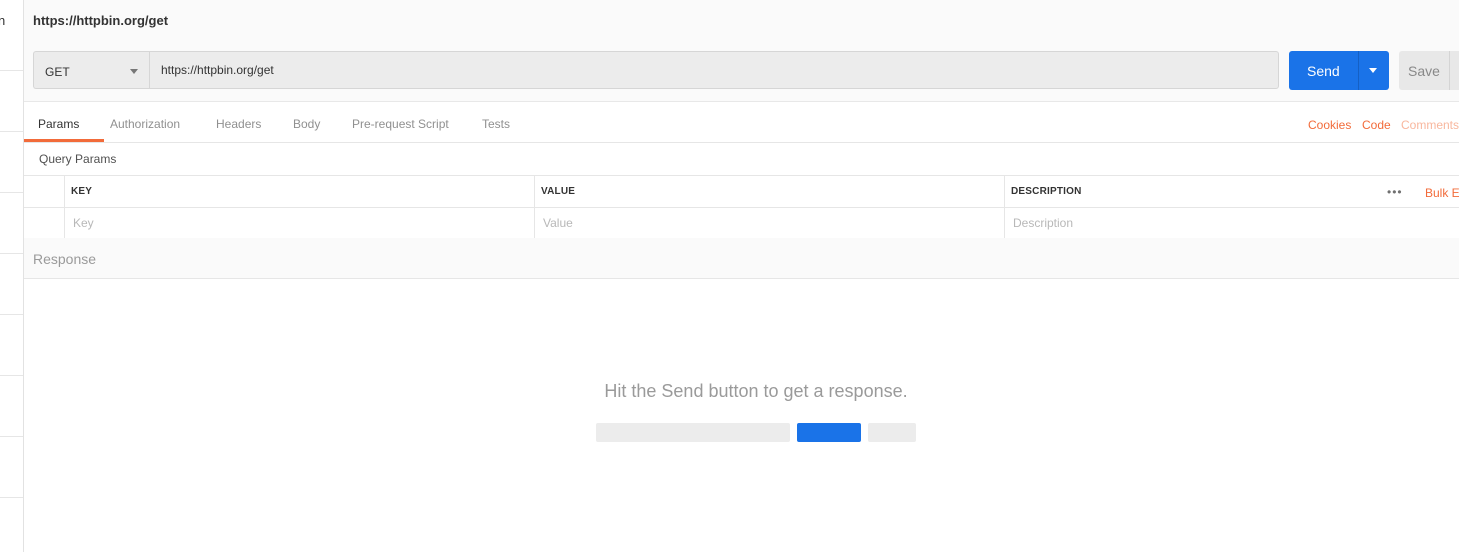 This screenshot has width=1459, height=552. I want to click on tab-params: Params, so click(58, 124).